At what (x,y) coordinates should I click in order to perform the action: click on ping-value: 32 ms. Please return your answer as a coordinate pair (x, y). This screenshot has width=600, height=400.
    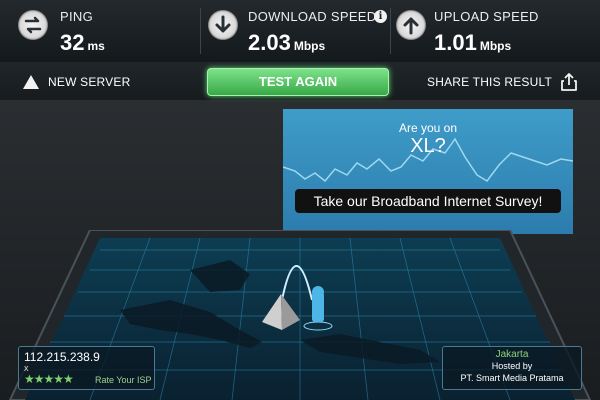
    Looking at the image, I should click on (82, 43).